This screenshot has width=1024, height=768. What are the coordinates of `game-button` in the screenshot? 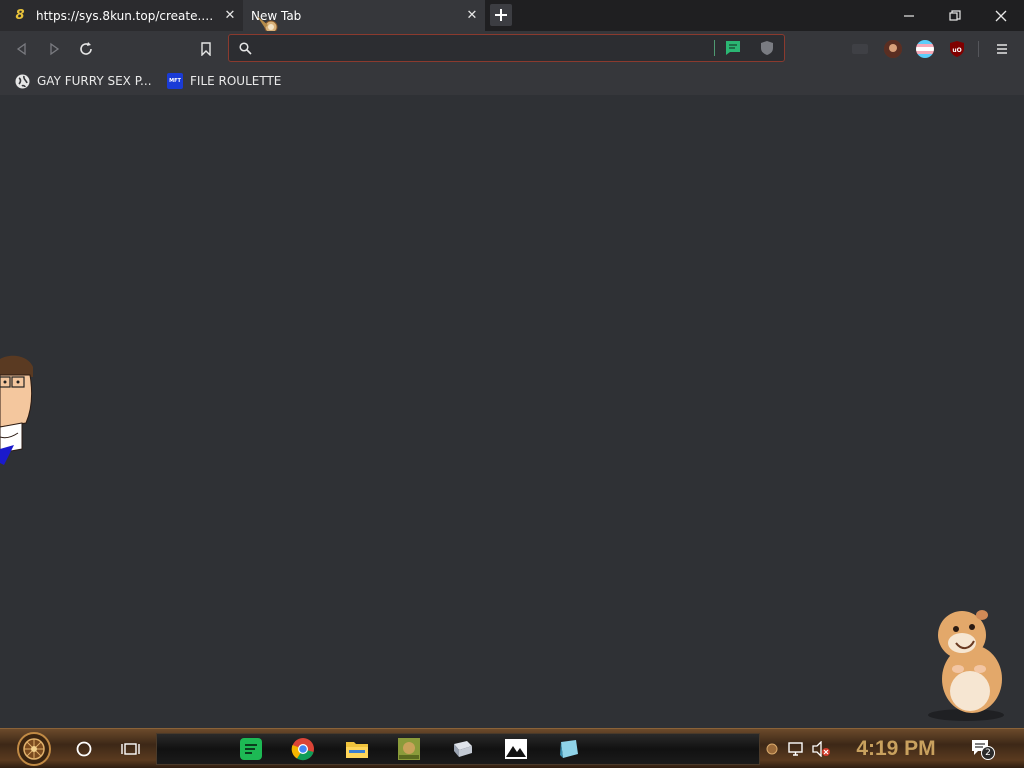 It's located at (409, 749).